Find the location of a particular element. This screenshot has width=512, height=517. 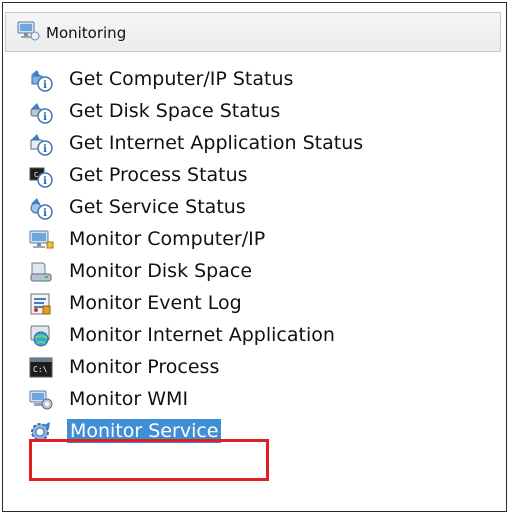

list-item-label: Get Internet Application Status is located at coordinates (216, 143).